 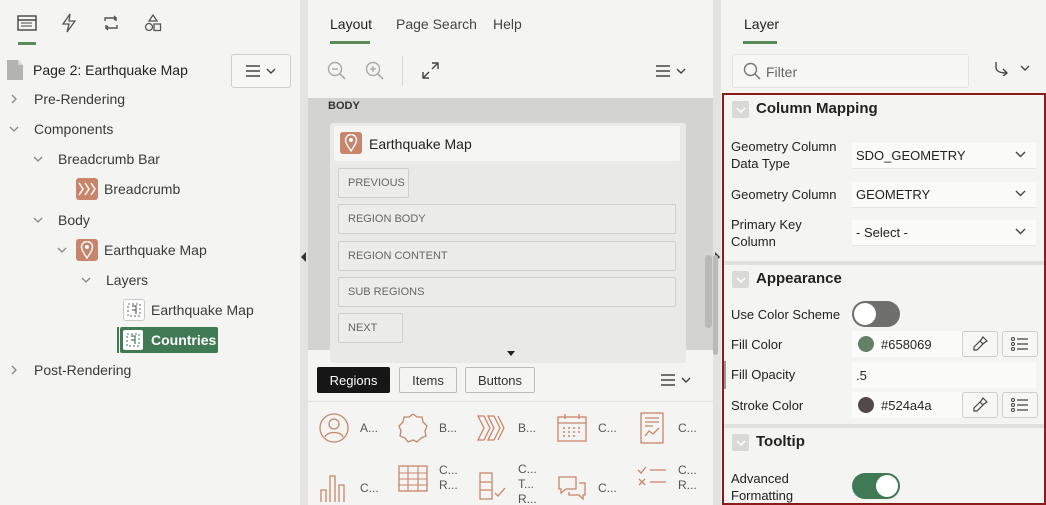 I want to click on stroke-color-list-button, so click(x=1020, y=405).